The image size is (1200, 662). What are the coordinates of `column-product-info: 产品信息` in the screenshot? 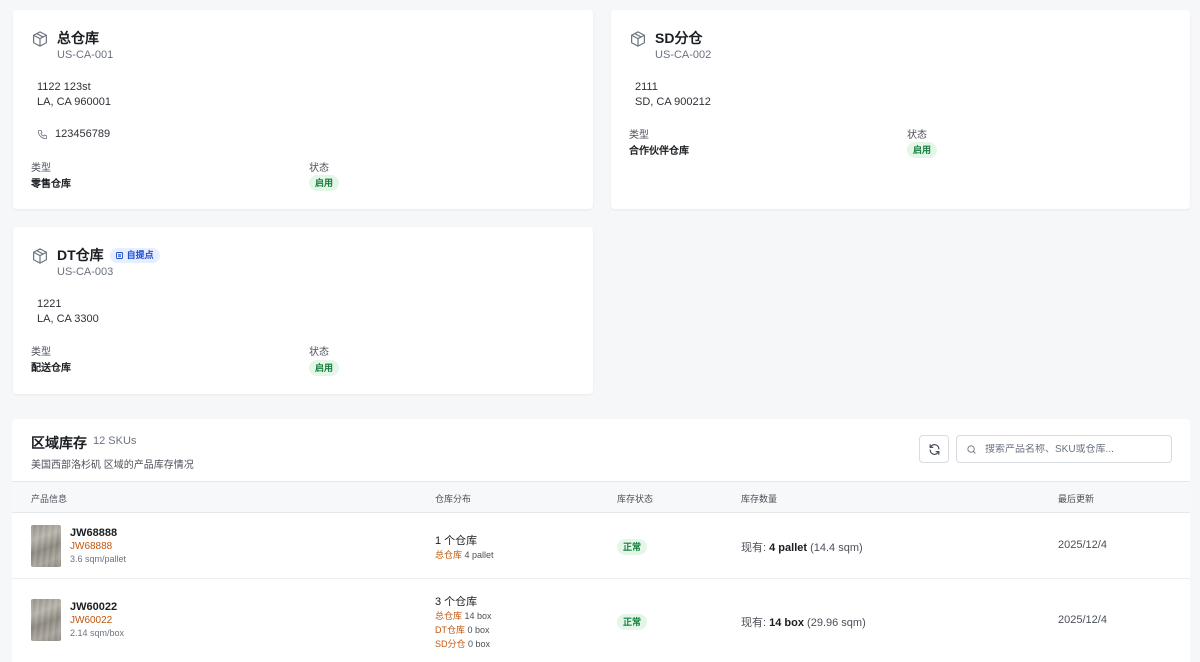 It's located at (49, 498).